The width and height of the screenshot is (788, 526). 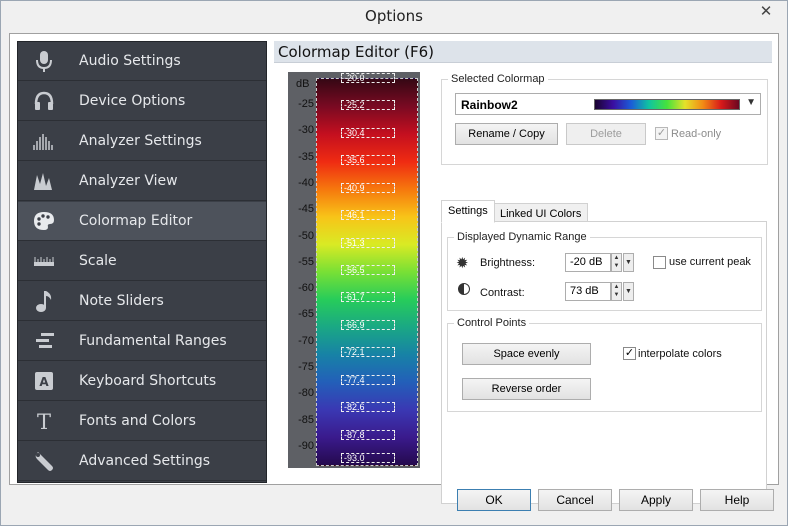 What do you see at coordinates (306, 104) in the screenshot?
I see `db-tick-label: -25` at bounding box center [306, 104].